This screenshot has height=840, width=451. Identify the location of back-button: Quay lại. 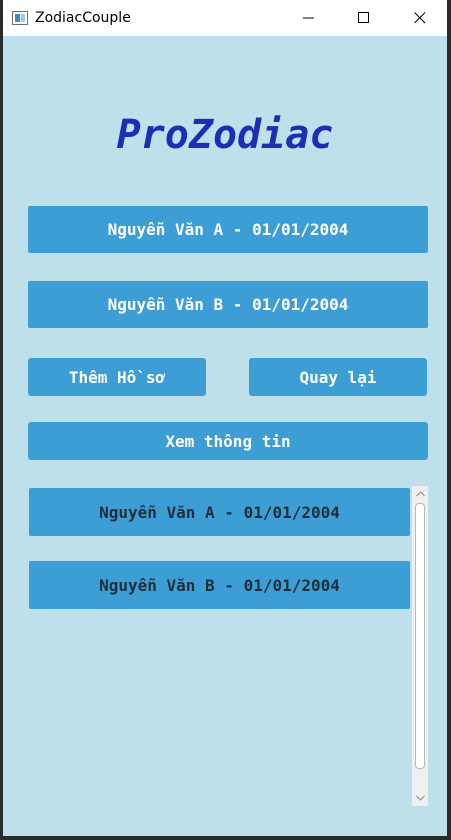
(338, 377).